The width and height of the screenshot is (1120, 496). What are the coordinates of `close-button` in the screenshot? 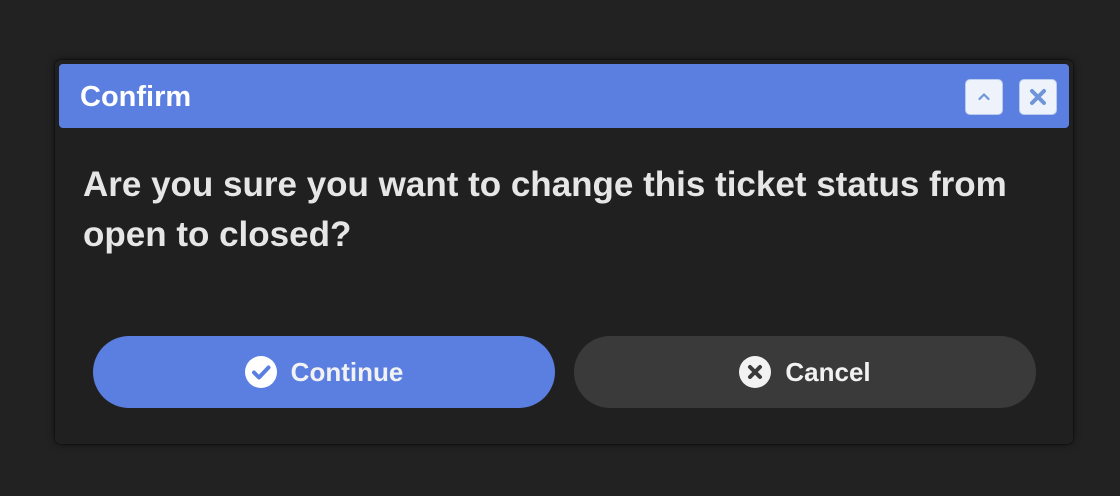 It's located at (1038, 97).